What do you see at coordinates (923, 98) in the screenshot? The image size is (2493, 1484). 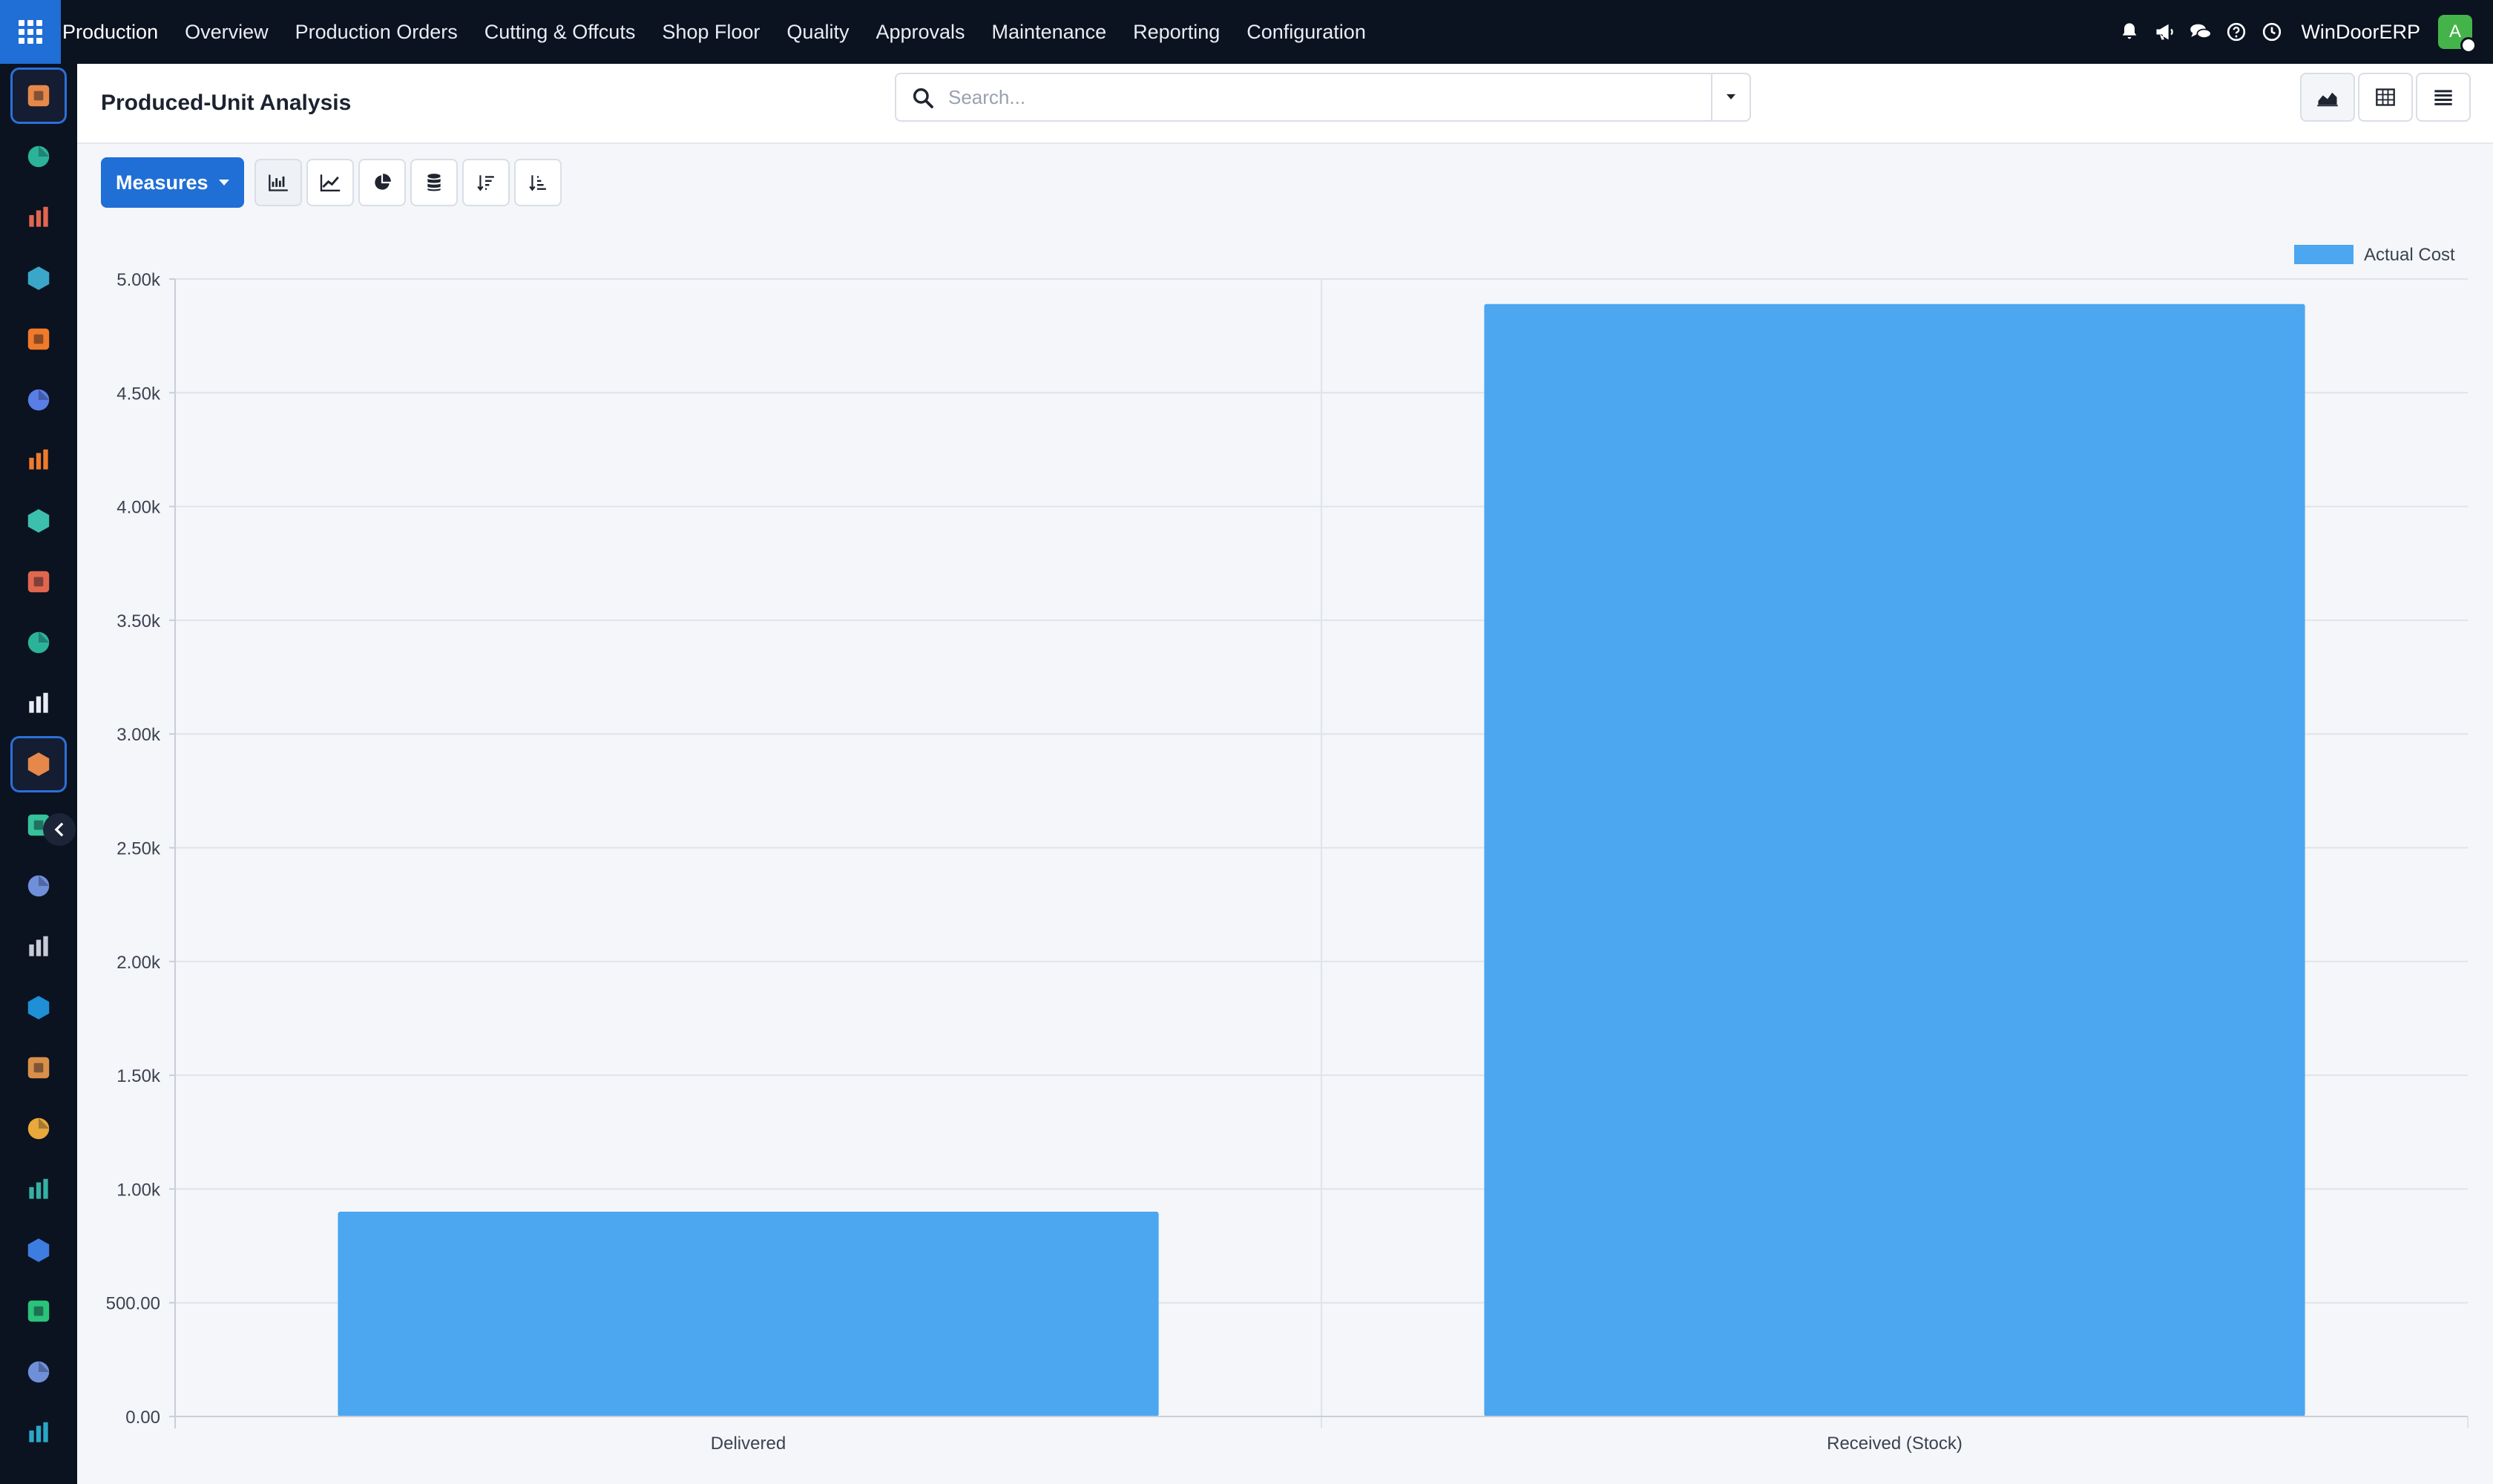 I see `search-icon` at bounding box center [923, 98].